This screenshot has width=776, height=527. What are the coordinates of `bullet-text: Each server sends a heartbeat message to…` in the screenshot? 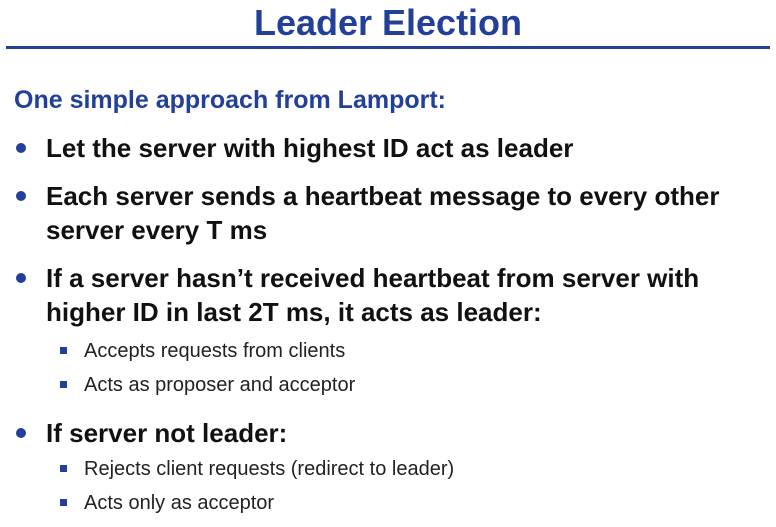 It's located at (383, 213).